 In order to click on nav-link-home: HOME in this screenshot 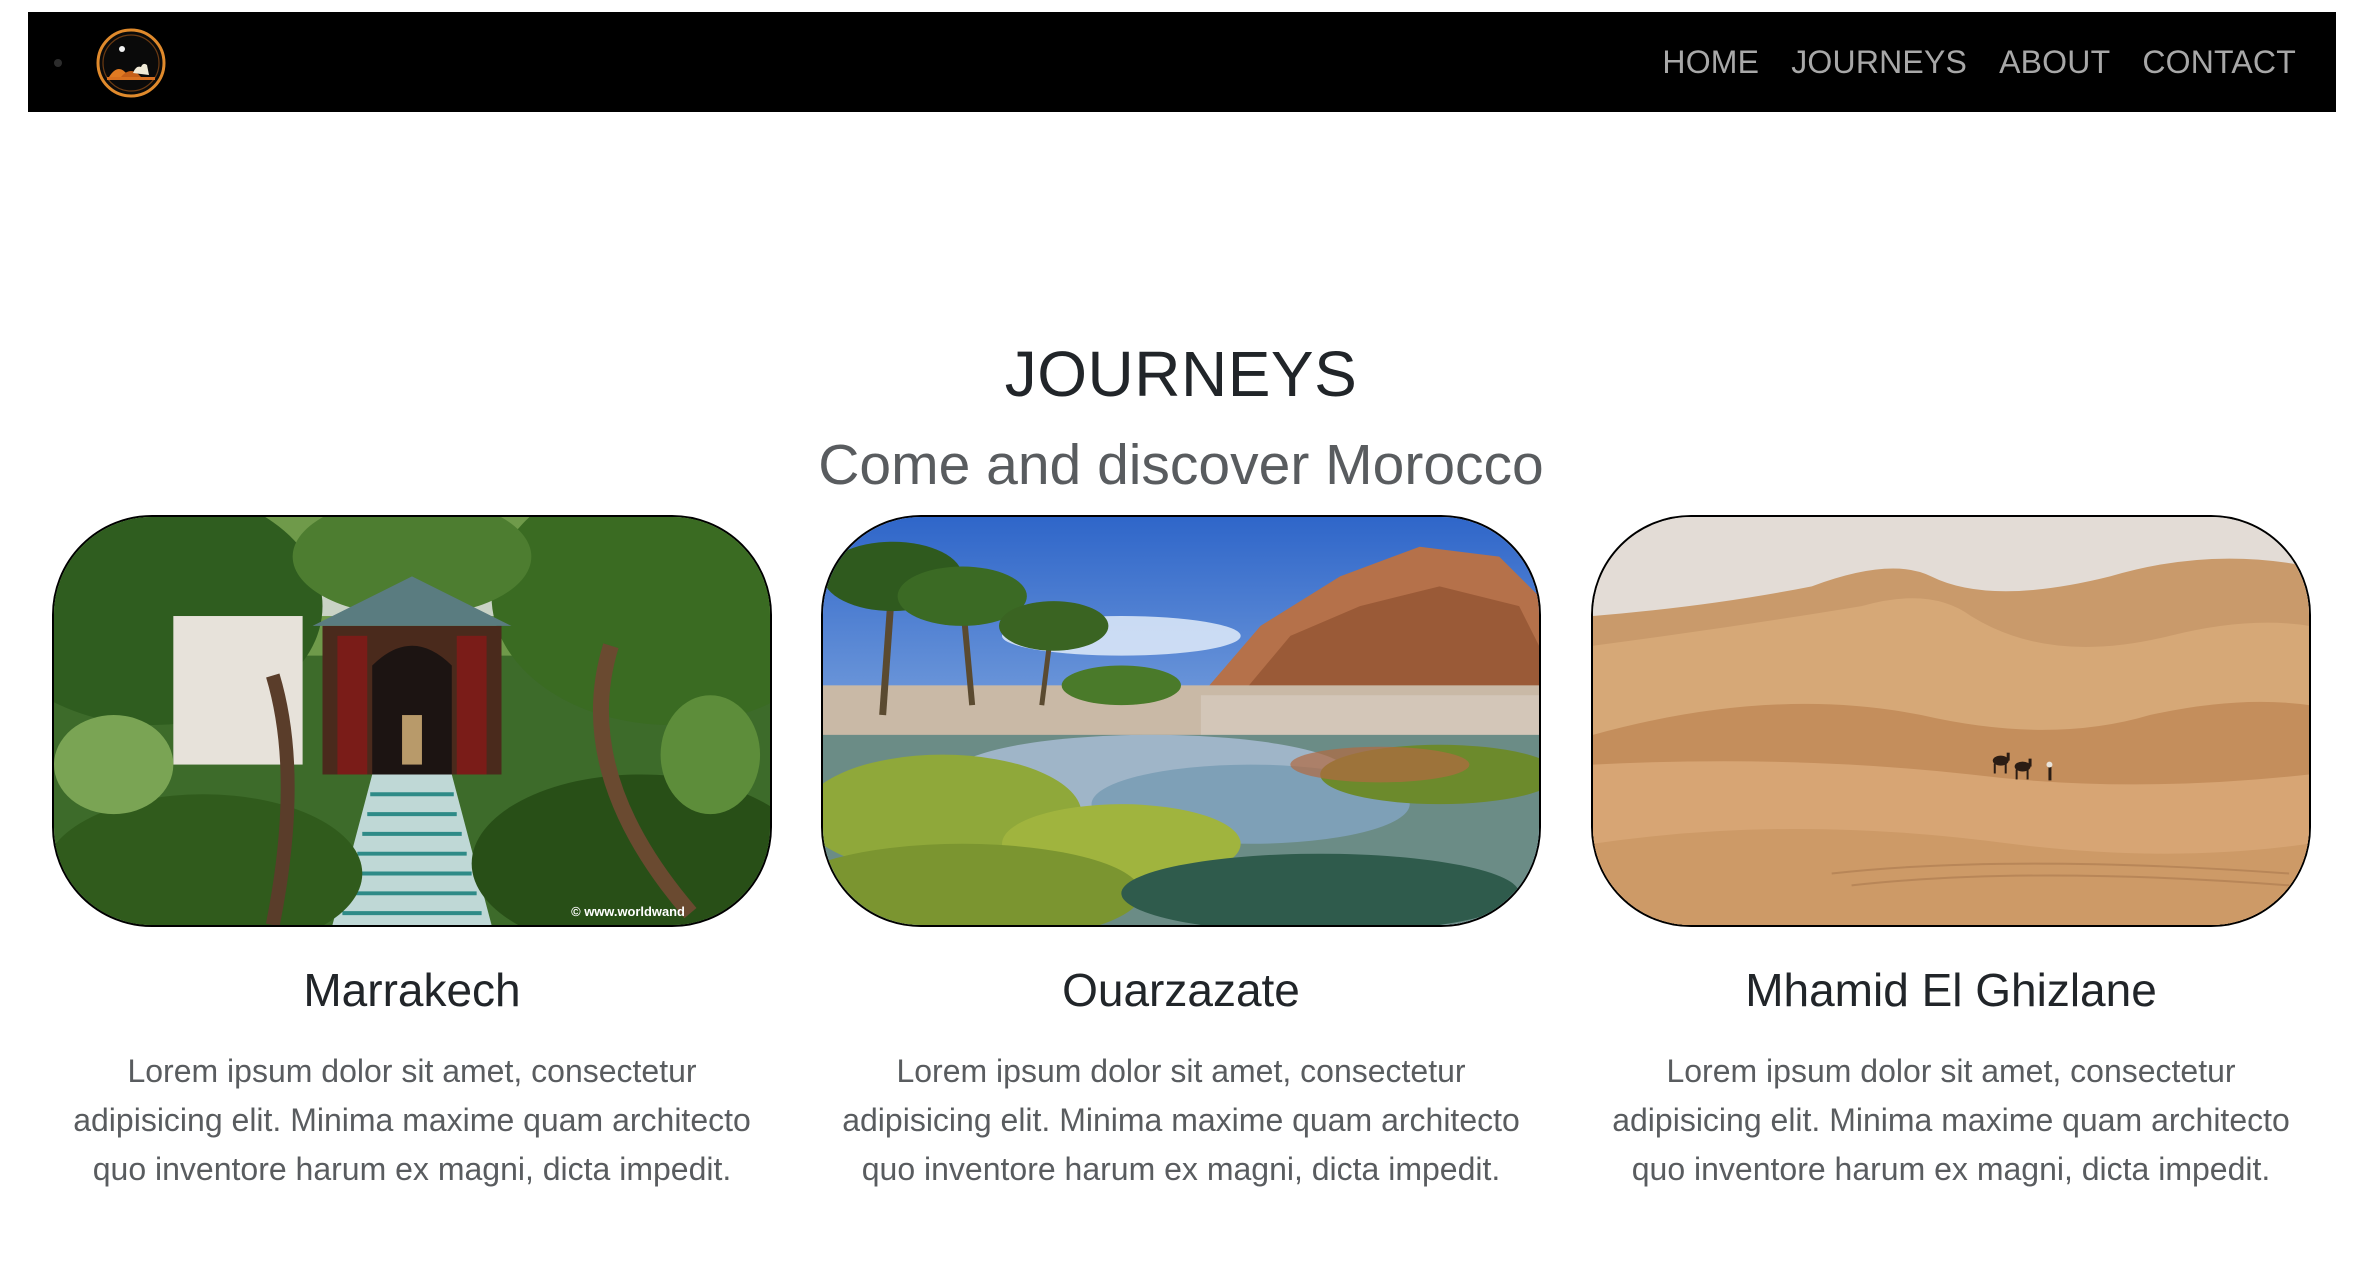, I will do `click(1710, 62)`.